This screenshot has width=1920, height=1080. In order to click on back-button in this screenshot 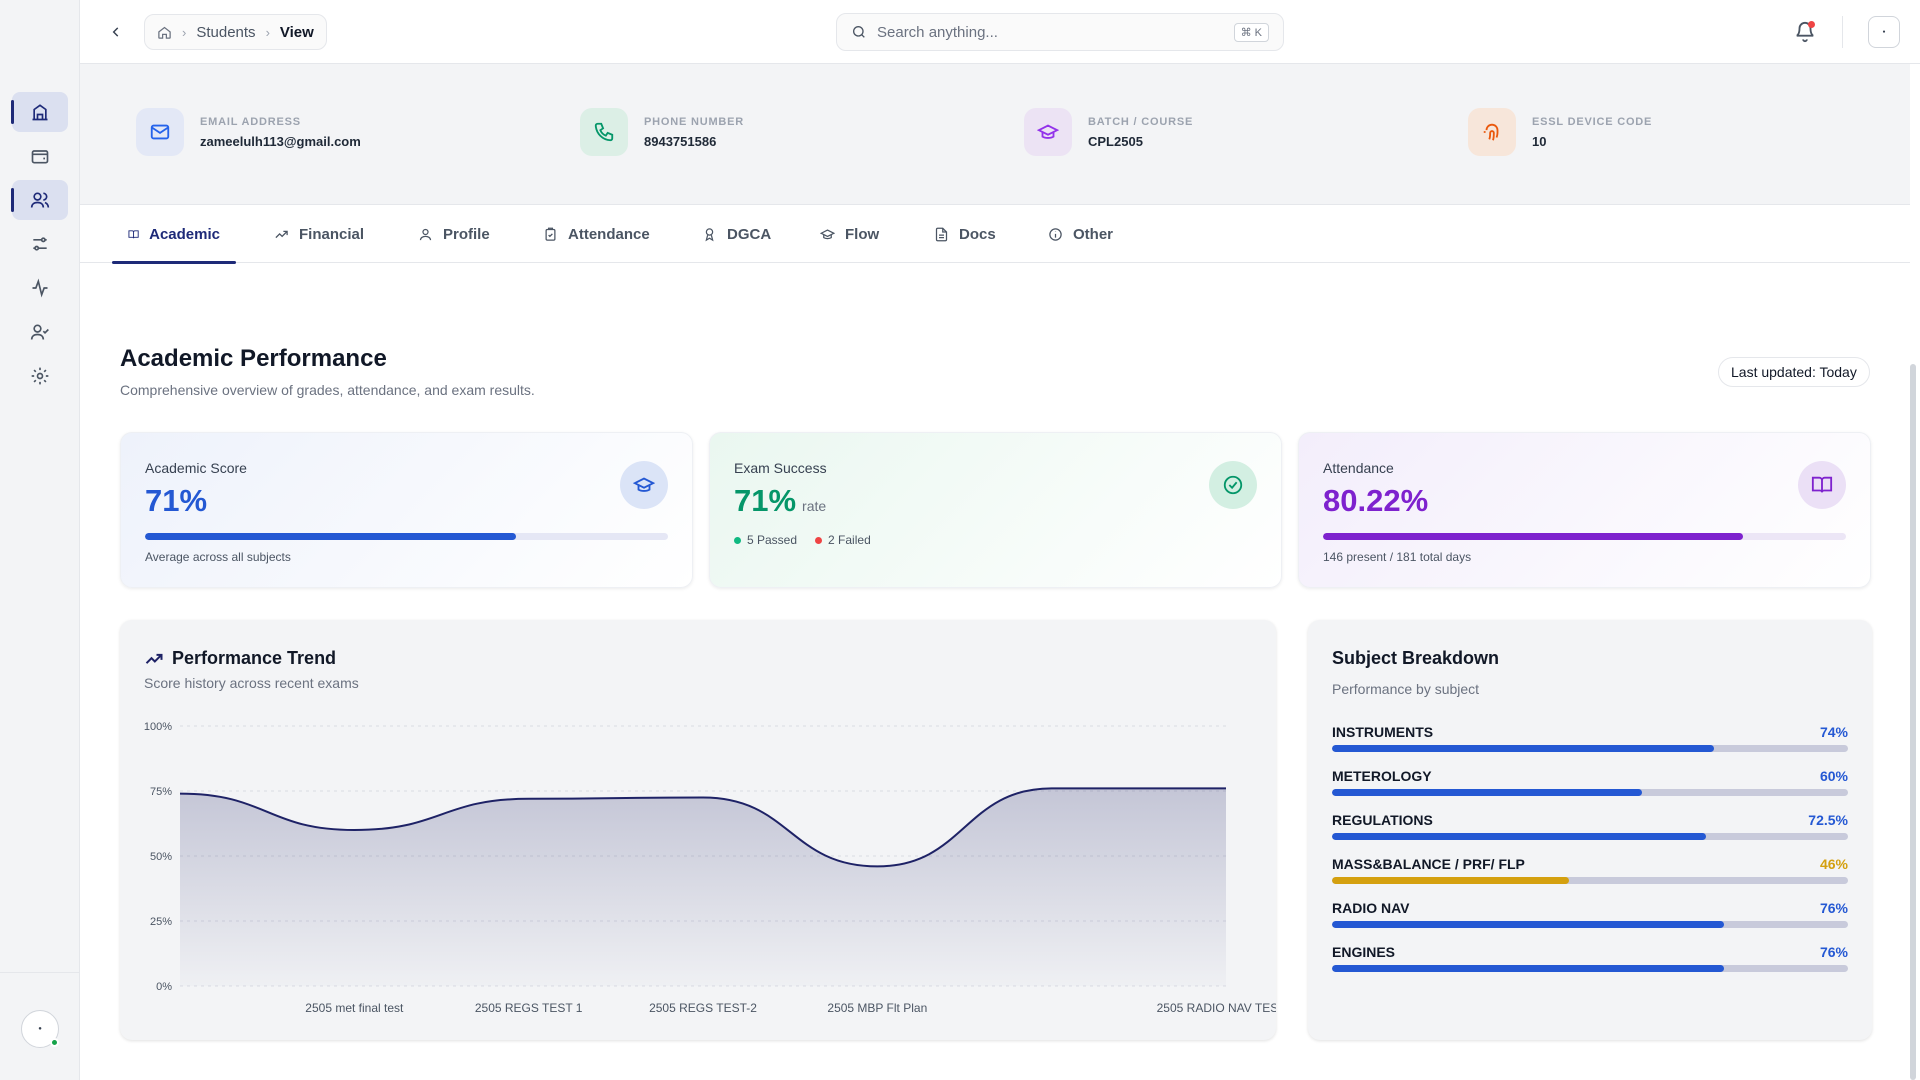, I will do `click(116, 32)`.